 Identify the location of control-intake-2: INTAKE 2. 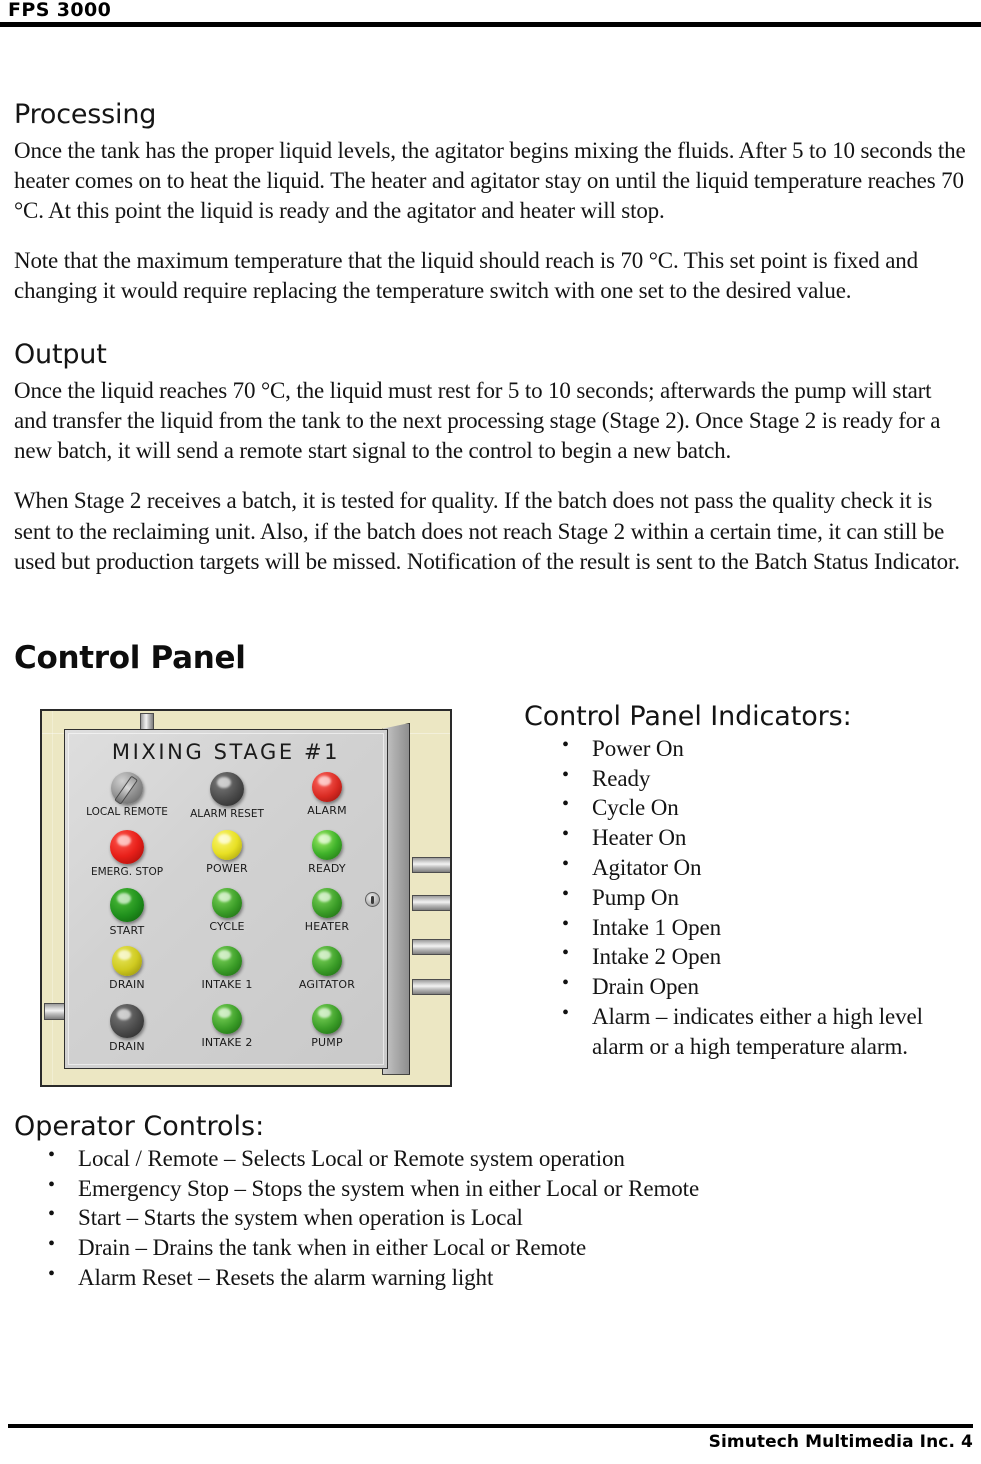
(227, 1032).